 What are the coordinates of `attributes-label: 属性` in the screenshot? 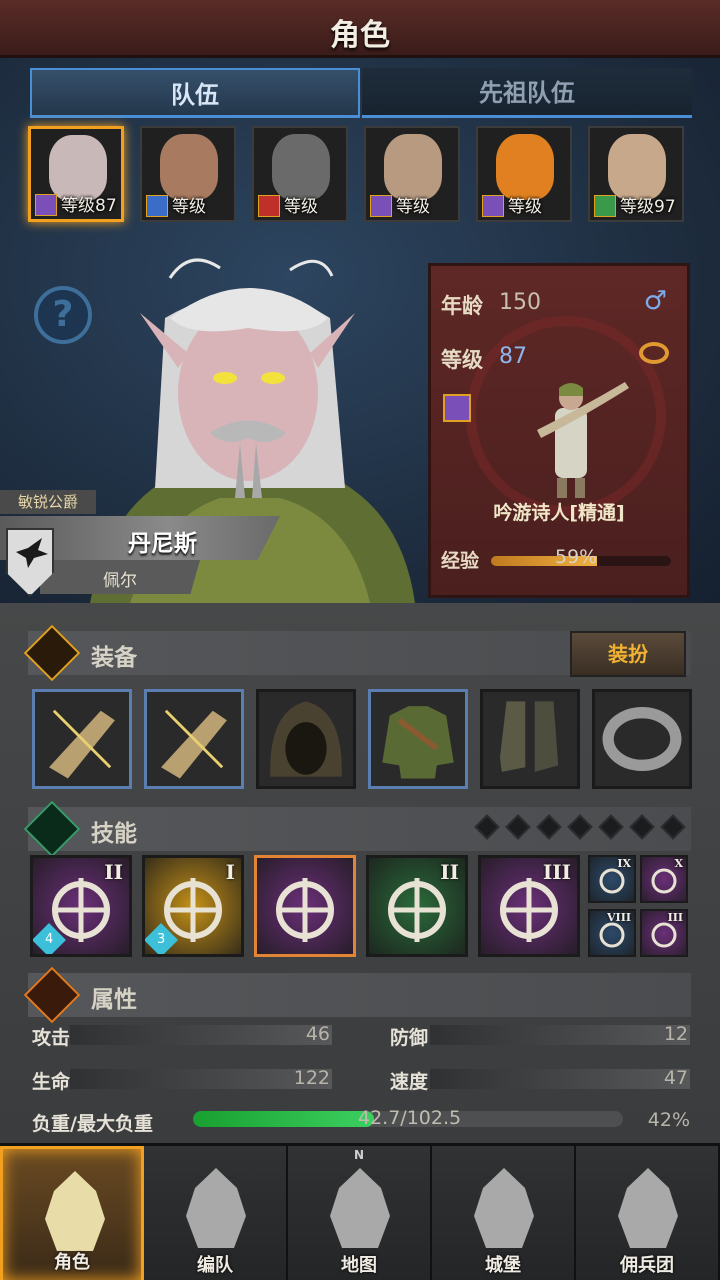 It's located at (114, 1000).